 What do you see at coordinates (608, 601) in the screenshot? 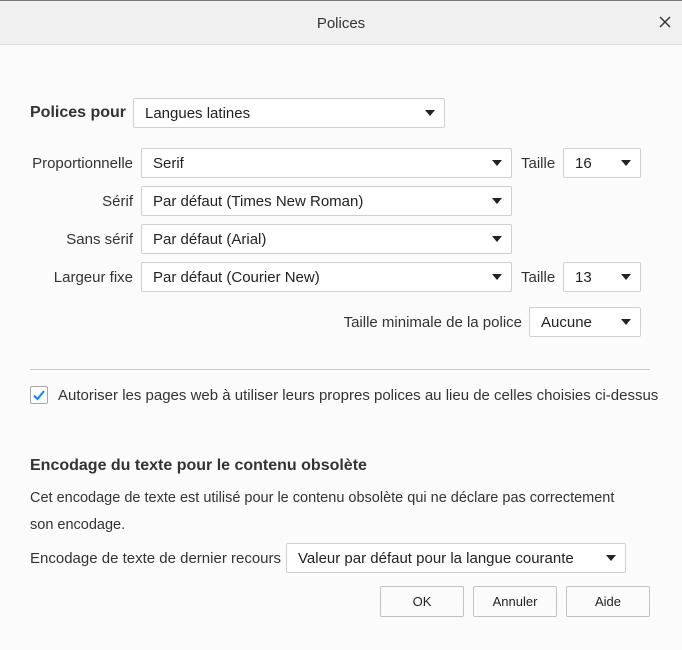
I see `help-button: Aide` at bounding box center [608, 601].